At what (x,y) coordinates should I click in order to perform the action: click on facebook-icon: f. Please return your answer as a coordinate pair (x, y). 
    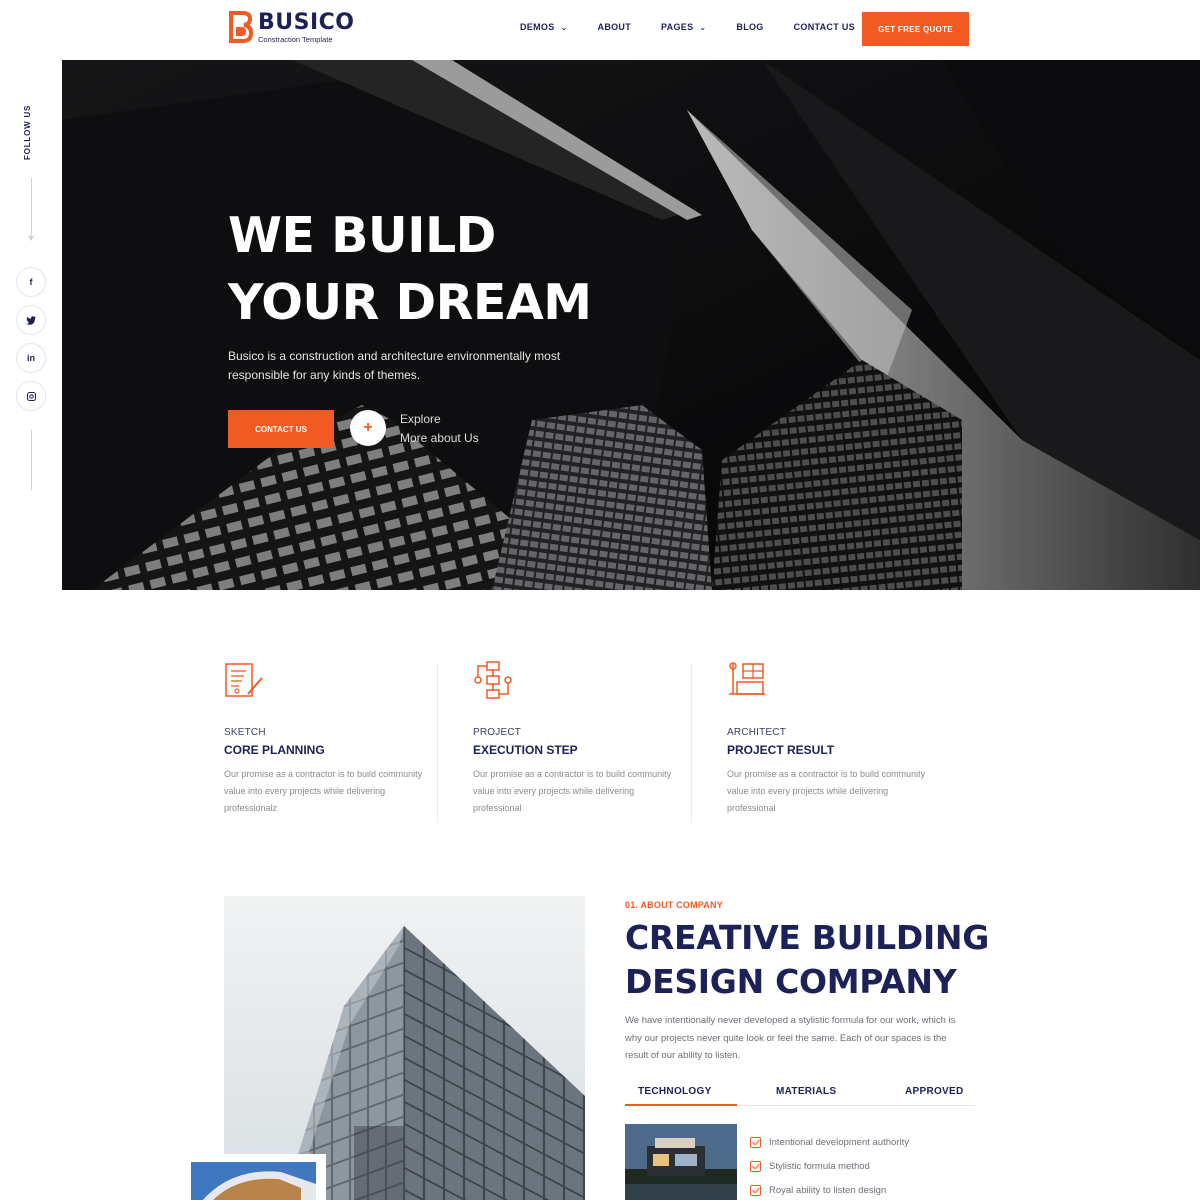
    Looking at the image, I should click on (31, 282).